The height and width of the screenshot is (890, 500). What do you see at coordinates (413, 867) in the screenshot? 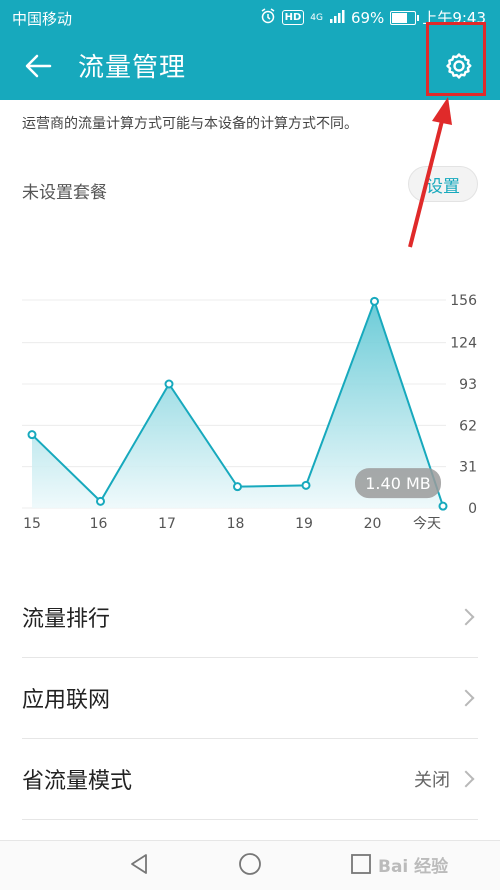
I see `watermark: Bai 经验` at bounding box center [413, 867].